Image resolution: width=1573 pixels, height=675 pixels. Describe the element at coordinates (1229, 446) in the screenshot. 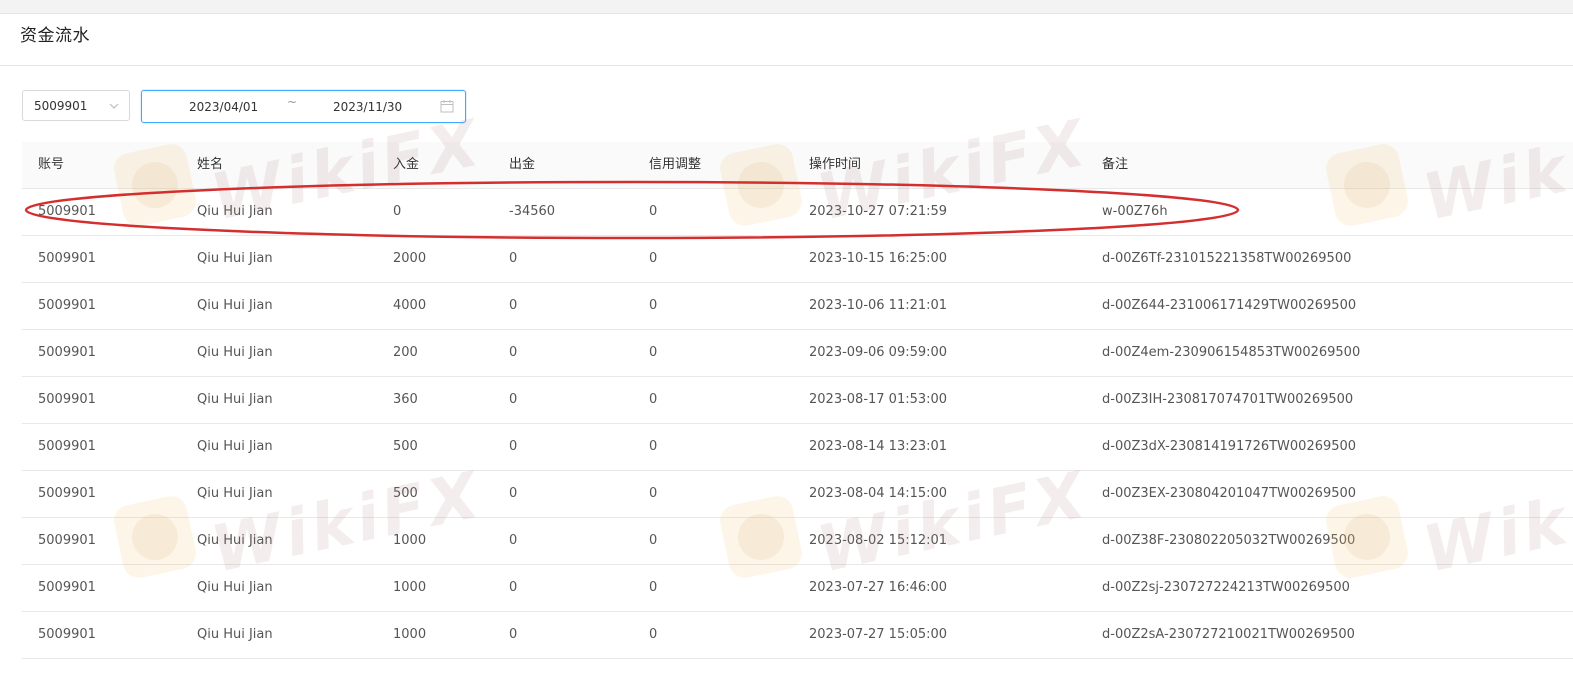

I see `cell-remark: d-00Z3dX-230814191726TW00269500` at that location.